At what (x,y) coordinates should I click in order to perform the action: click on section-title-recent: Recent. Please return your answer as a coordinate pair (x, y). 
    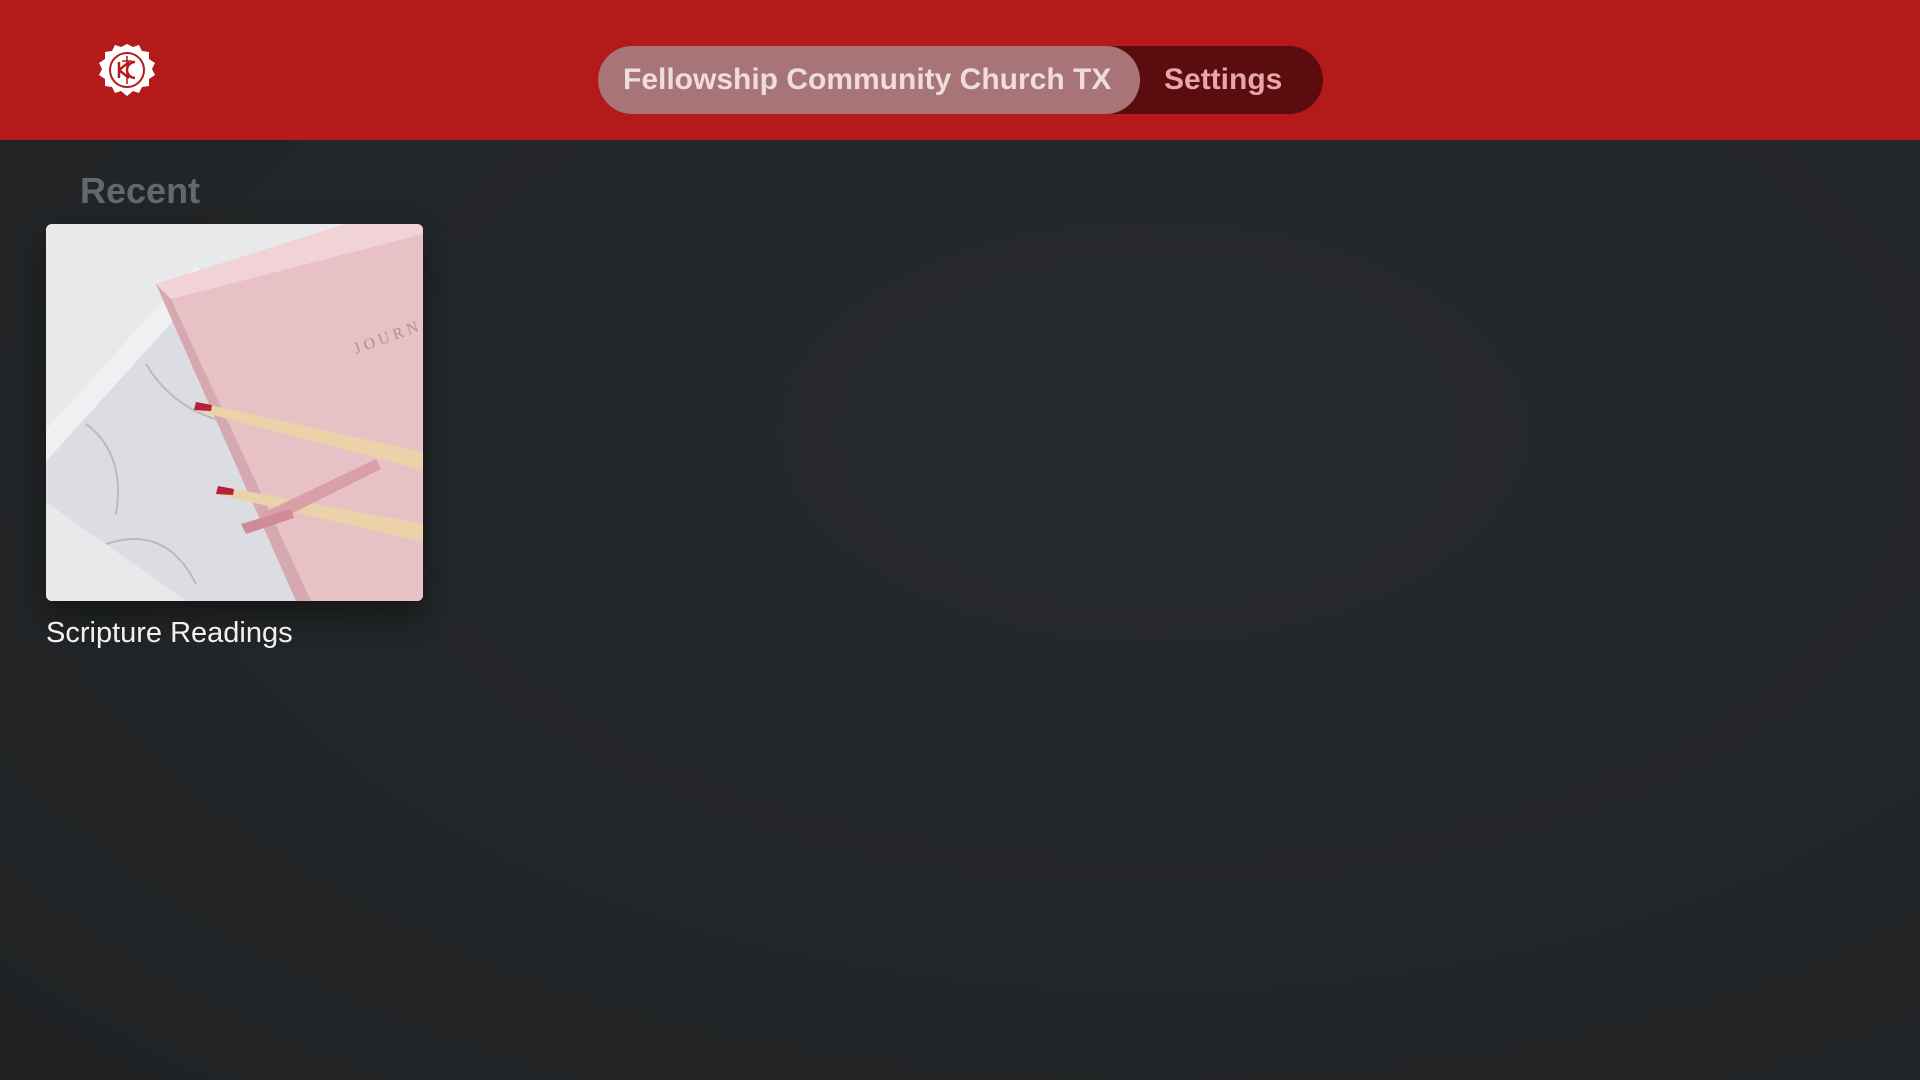
    Looking at the image, I should click on (140, 190).